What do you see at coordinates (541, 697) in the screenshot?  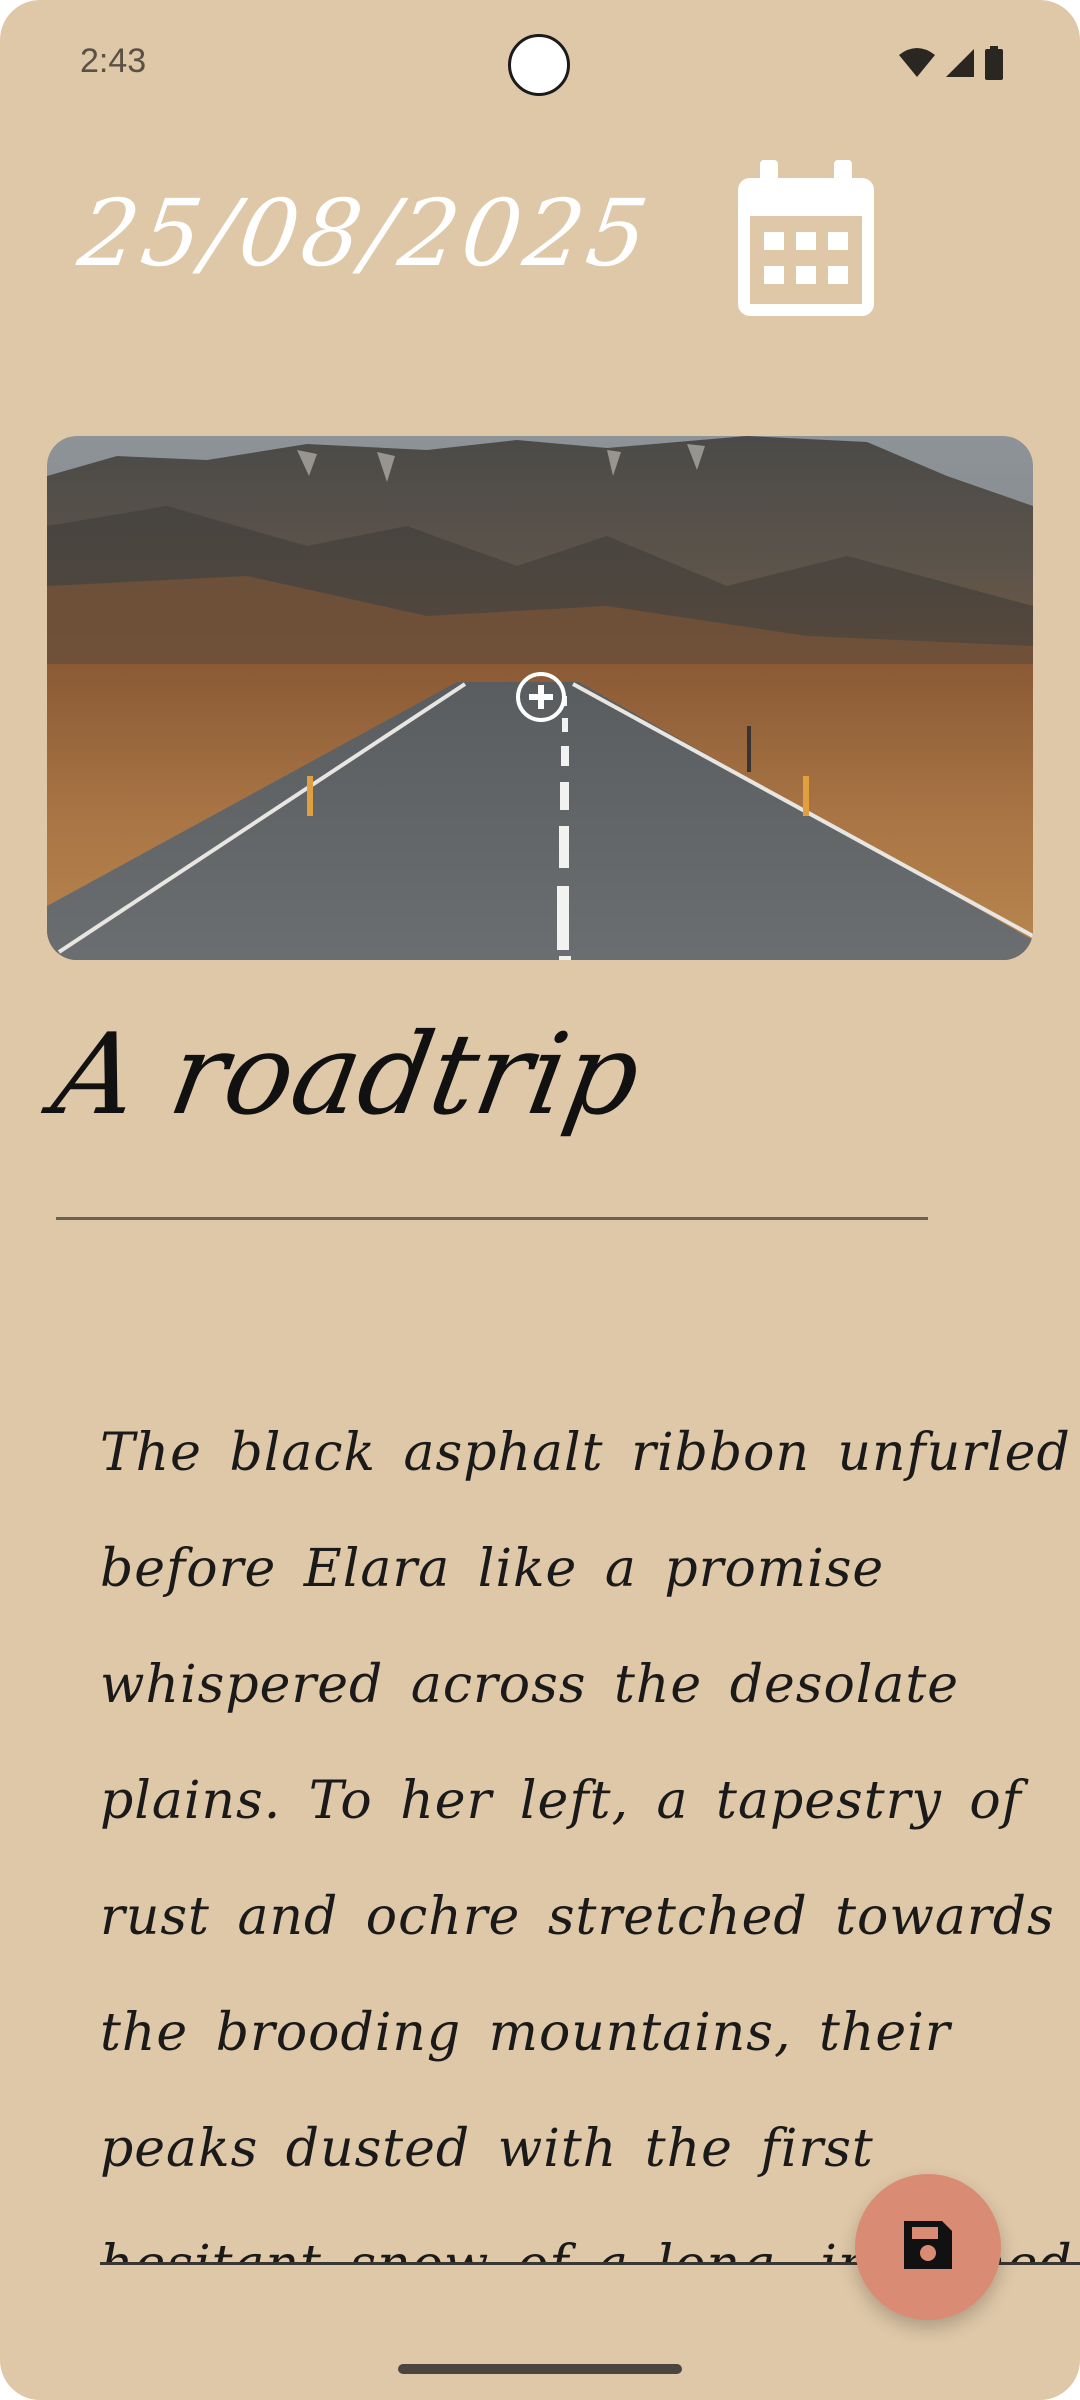 I see `add-circle-icon` at bounding box center [541, 697].